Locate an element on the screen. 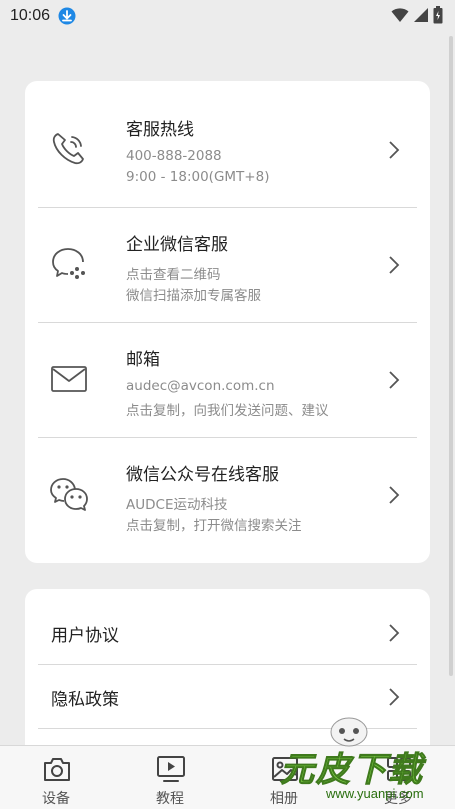 Image resolution: width=455 pixels, height=809 pixels. wifi-icon is located at coordinates (400, 15).